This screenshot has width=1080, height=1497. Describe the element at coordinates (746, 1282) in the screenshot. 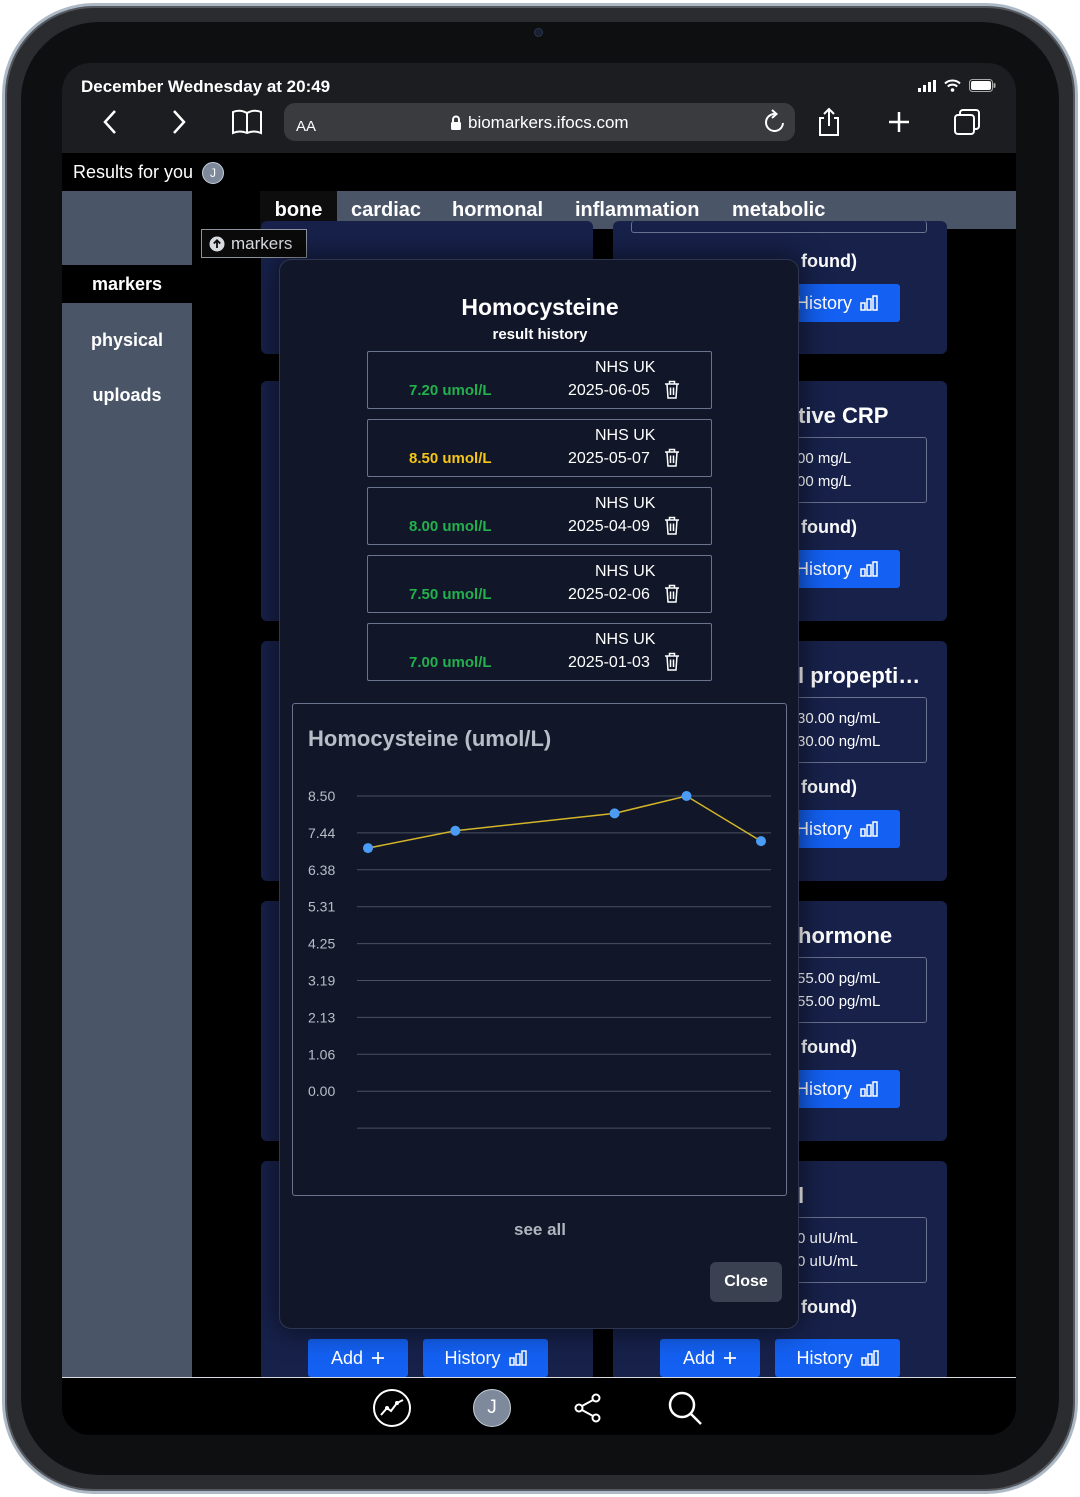

I see `close-button: Close` at that location.